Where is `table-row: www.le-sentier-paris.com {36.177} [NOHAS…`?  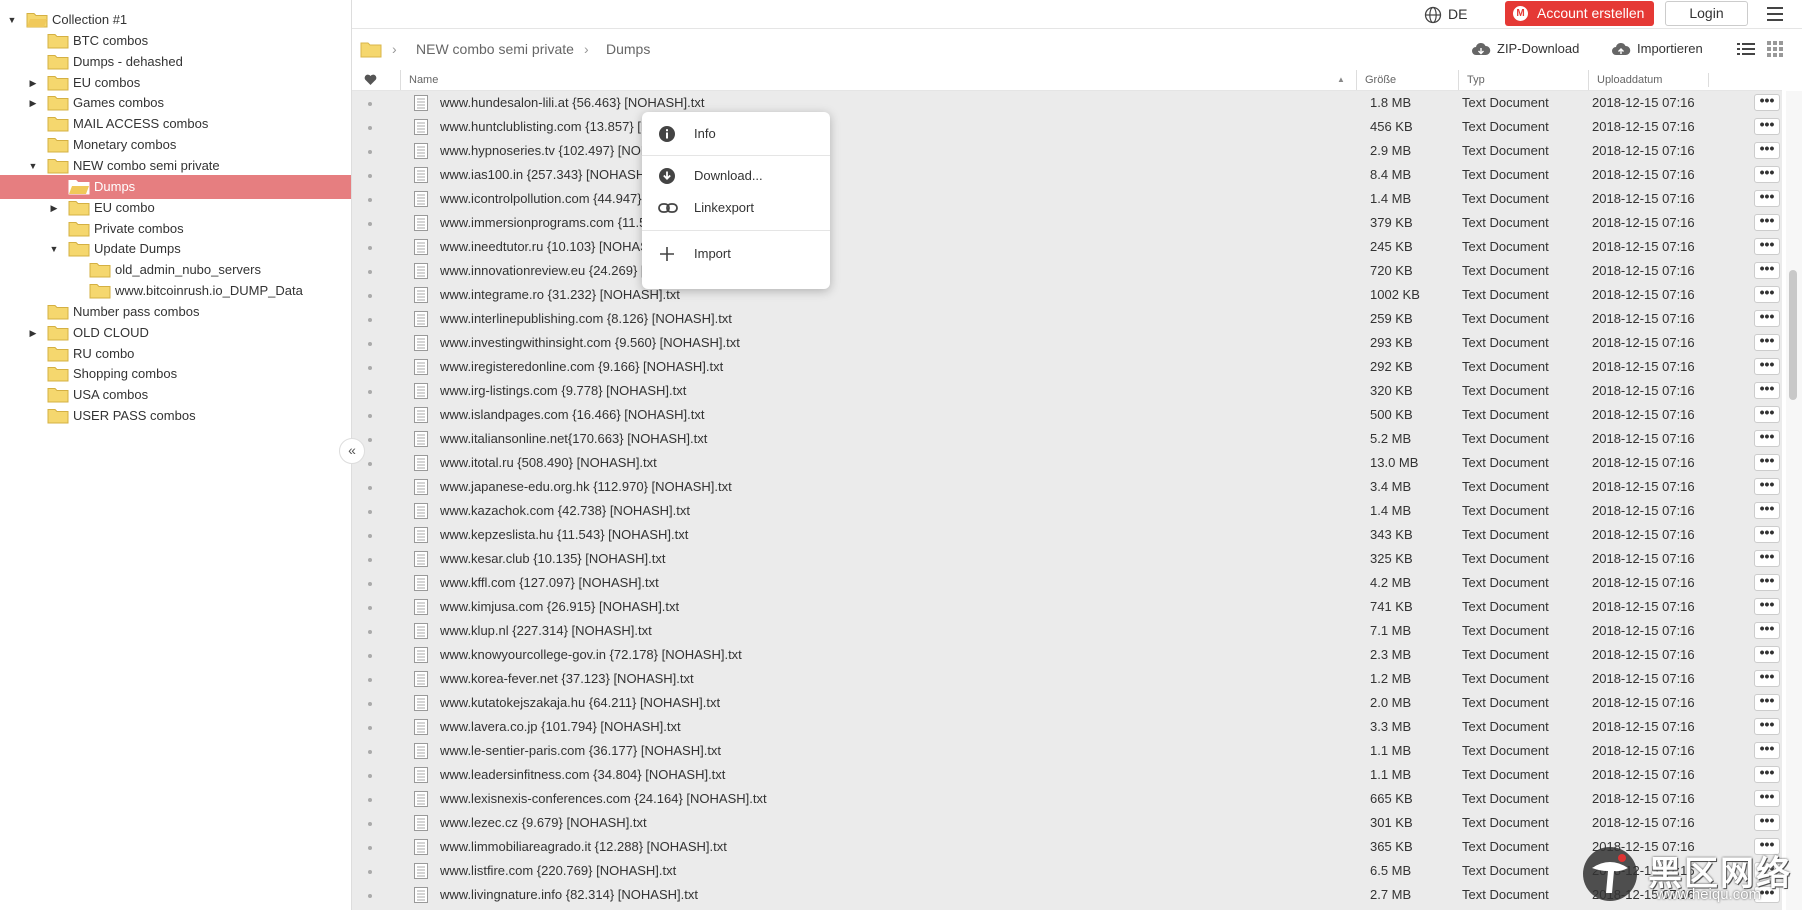 table-row: www.le-sentier-paris.com {36.177} [NOHAS… is located at coordinates (1067, 751).